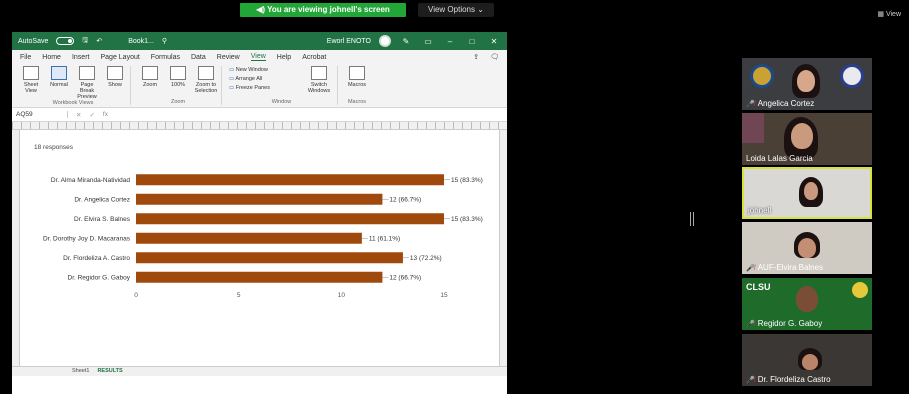  What do you see at coordinates (384, 238) in the screenshot?
I see `data-label: 11 (61.1%)` at bounding box center [384, 238].